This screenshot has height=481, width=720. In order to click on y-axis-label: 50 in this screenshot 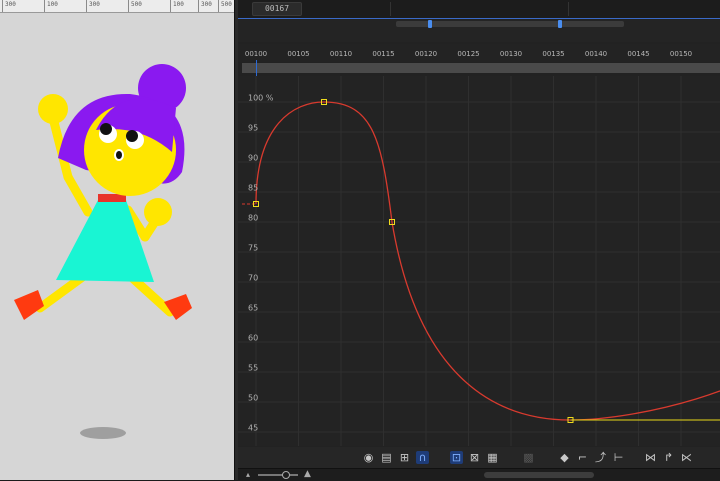, I will do `click(253, 398)`.